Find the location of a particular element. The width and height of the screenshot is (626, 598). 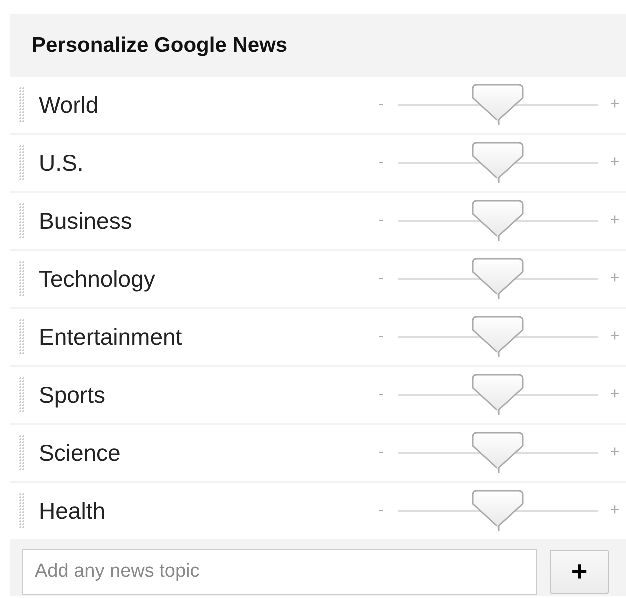

section-name: Business is located at coordinates (86, 221).